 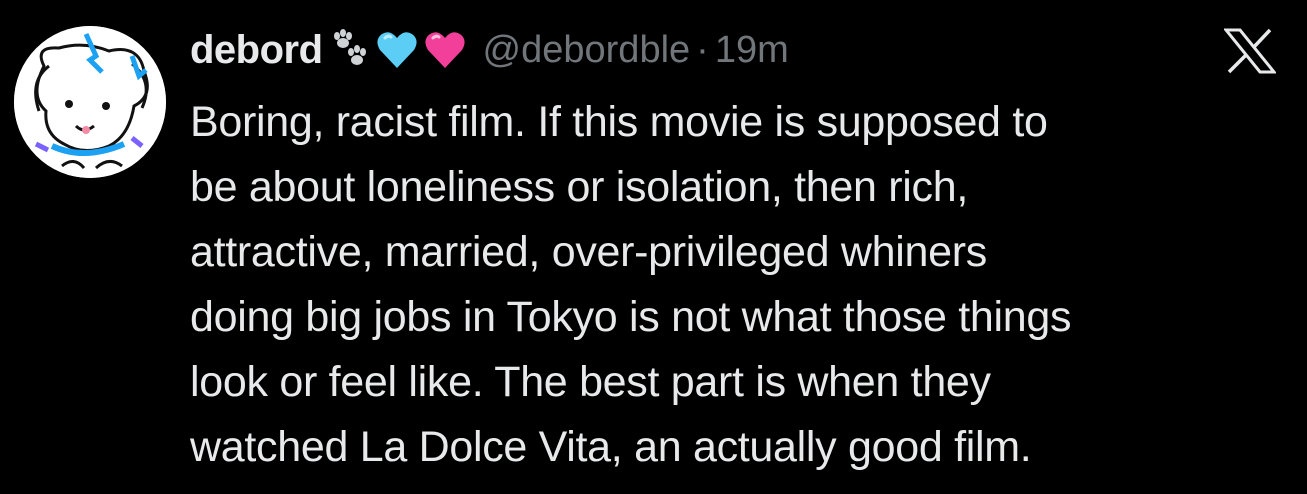 I want to click on user-handle: @debordble, so click(x=587, y=50).